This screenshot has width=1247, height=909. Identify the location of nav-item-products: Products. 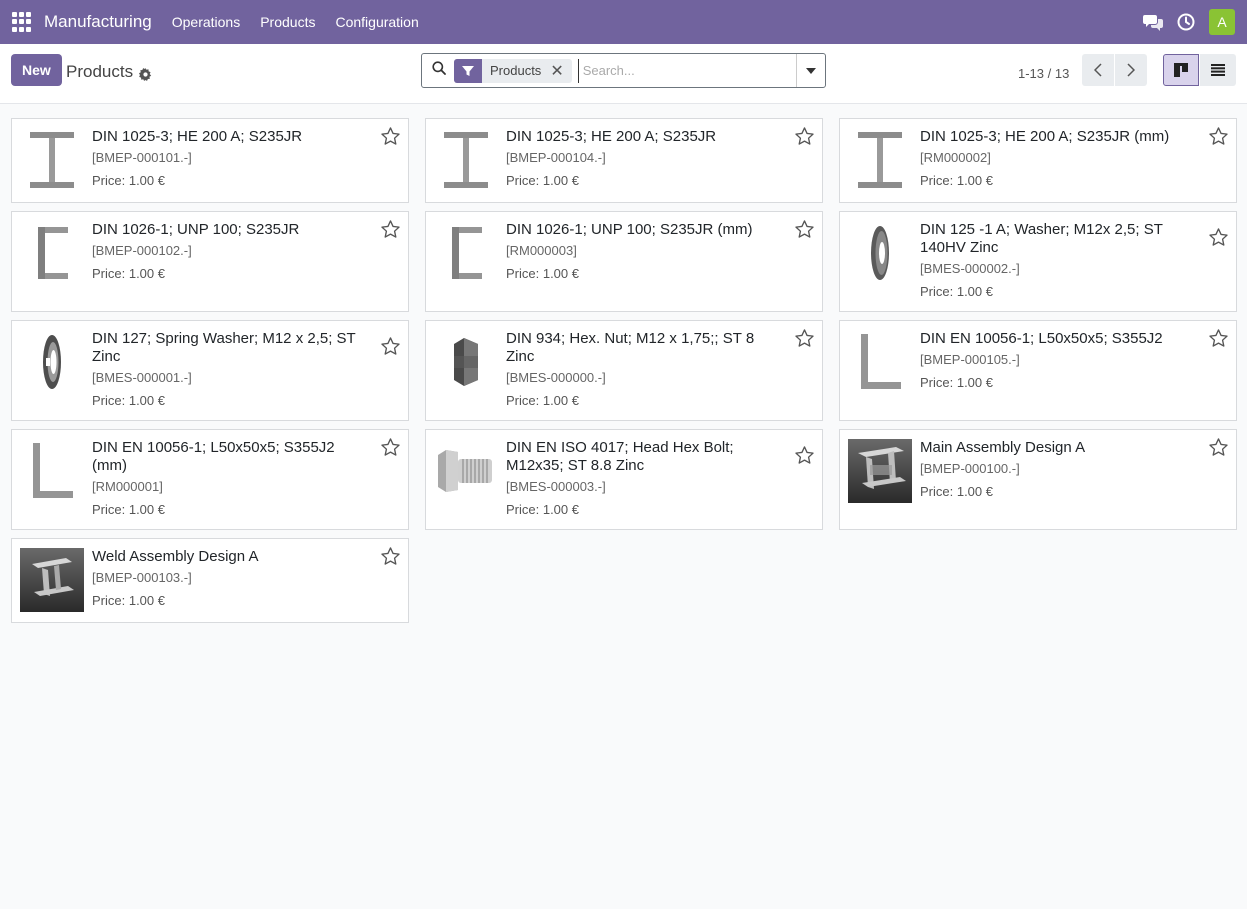
(287, 22).